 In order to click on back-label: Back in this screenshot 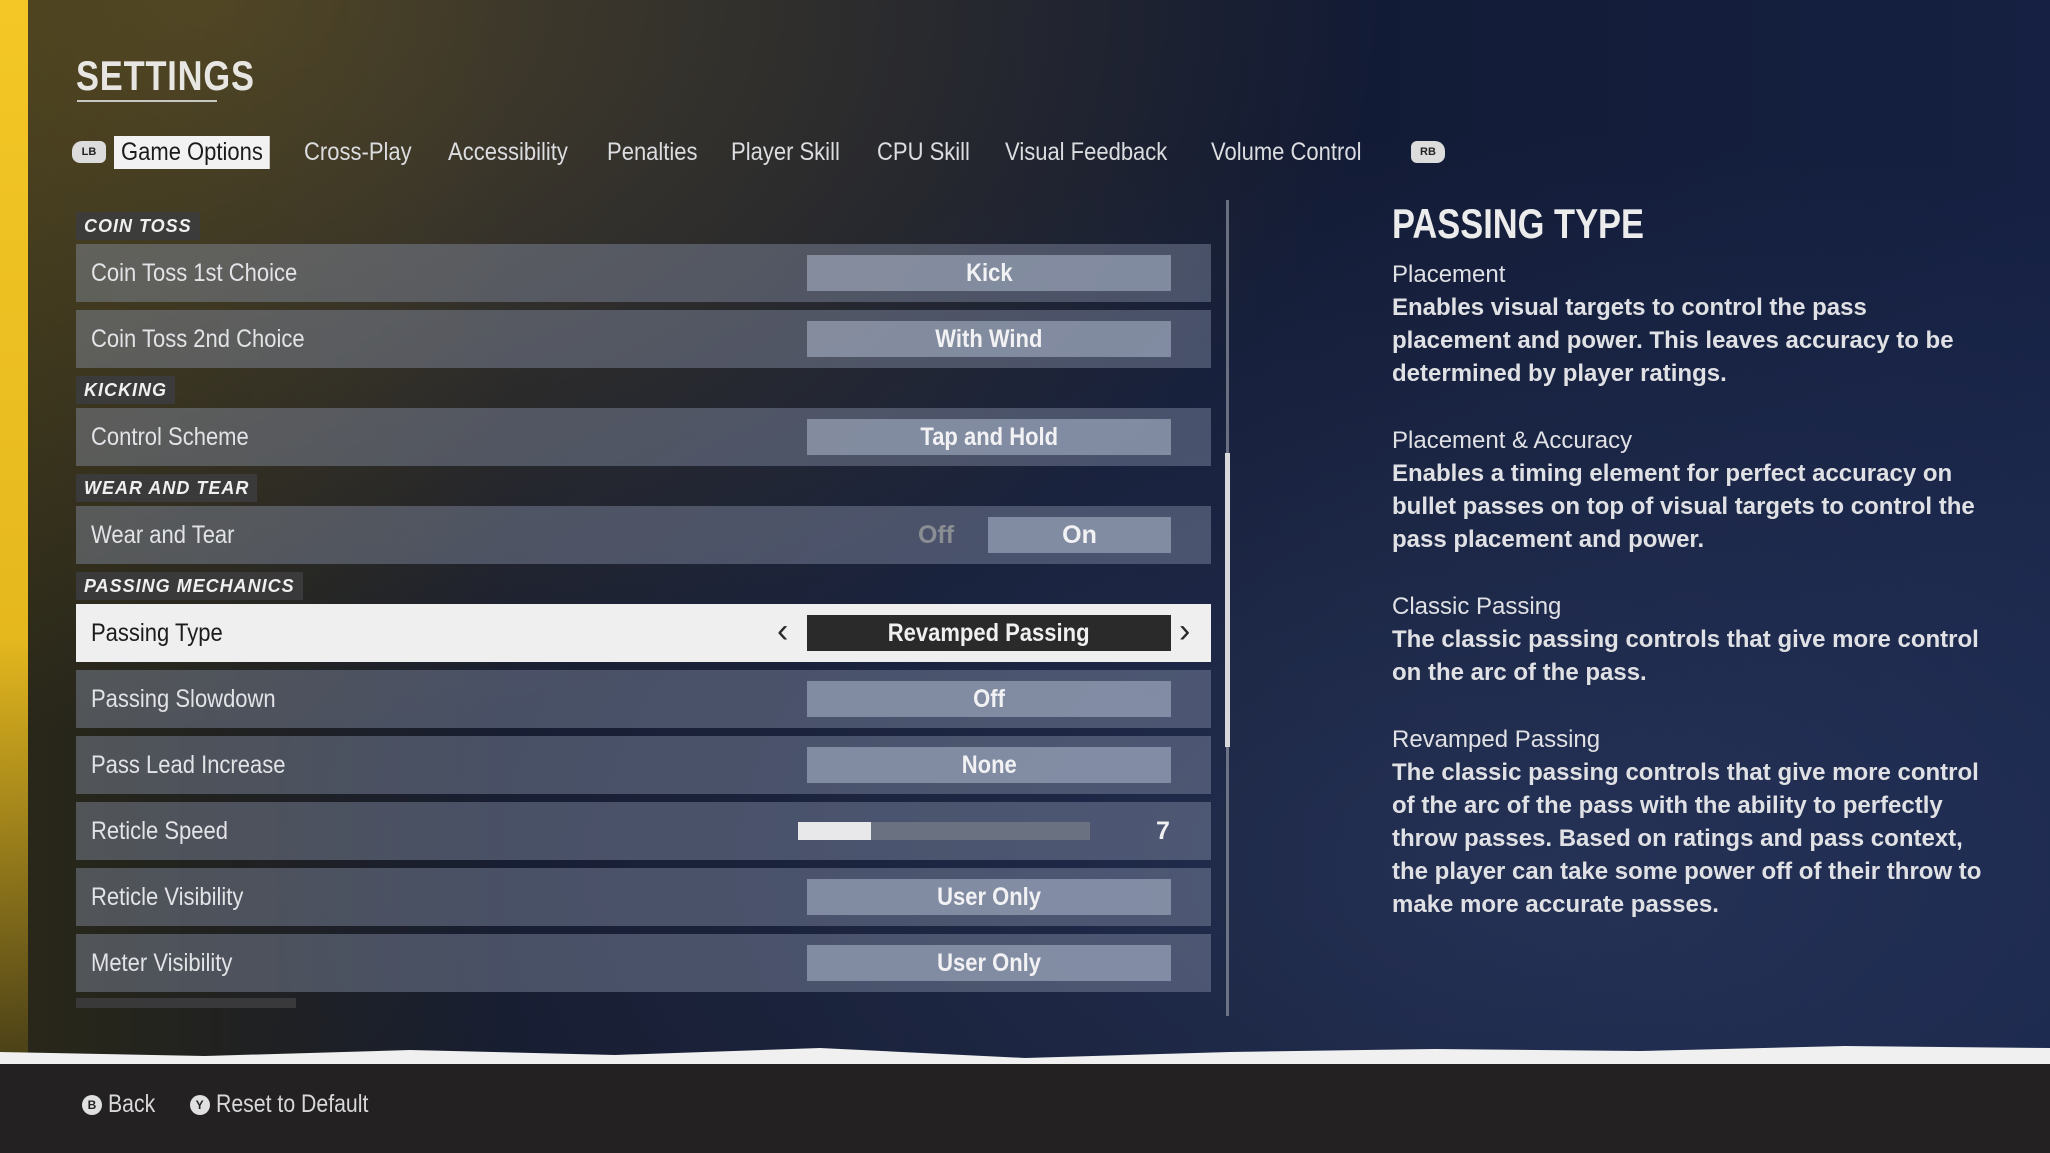, I will do `click(132, 1104)`.